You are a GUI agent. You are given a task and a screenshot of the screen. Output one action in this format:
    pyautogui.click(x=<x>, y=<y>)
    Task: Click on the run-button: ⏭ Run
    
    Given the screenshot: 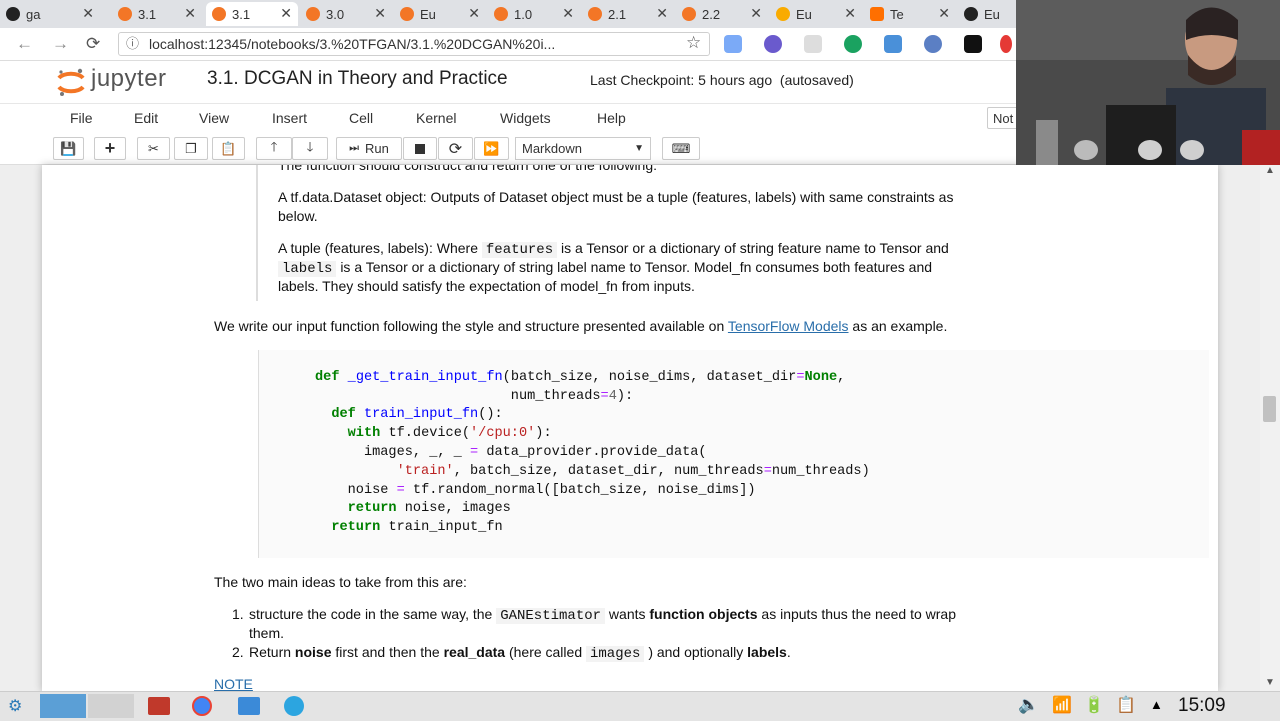 What is the action you would take?
    pyautogui.click(x=369, y=148)
    